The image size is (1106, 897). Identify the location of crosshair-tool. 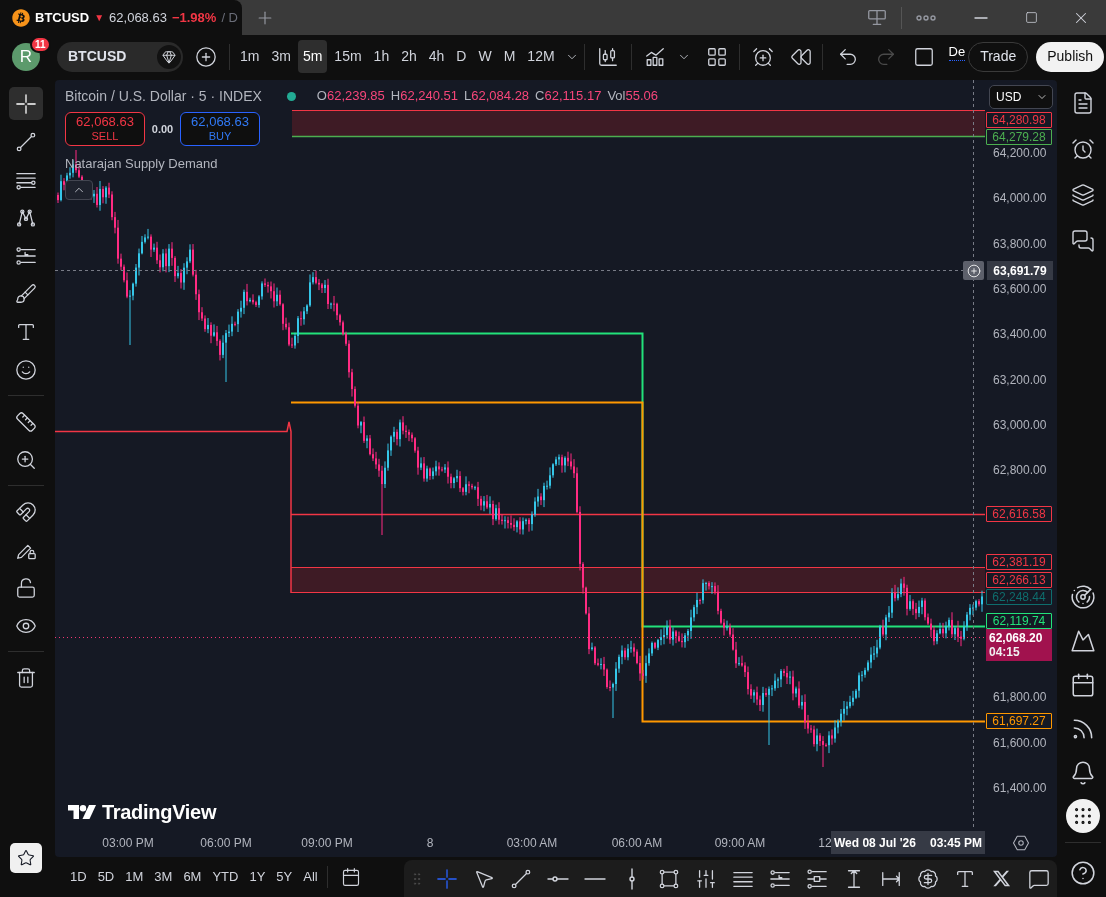
(26, 103).